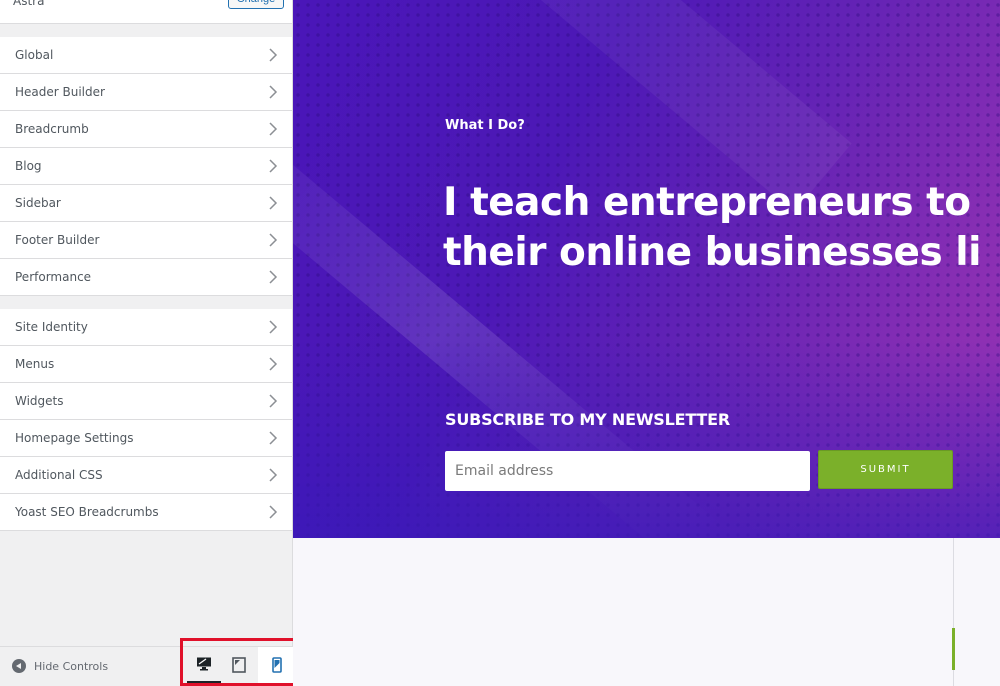 The height and width of the screenshot is (686, 1000). I want to click on menu-item-homepage-settings: Homepage Settings, so click(146, 438).